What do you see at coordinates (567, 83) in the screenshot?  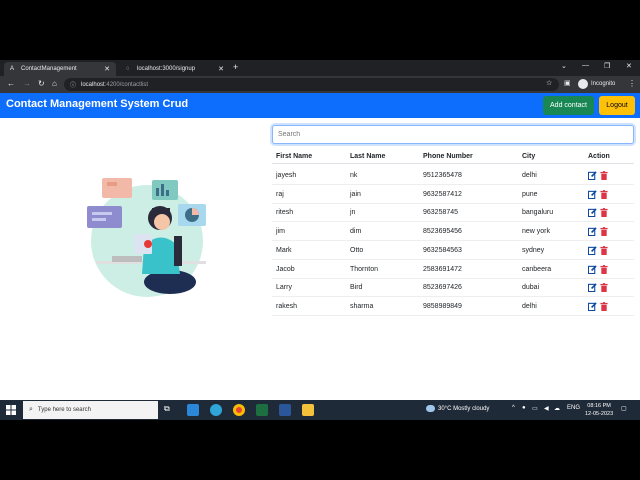 I see `side-panel-icon: ▣` at bounding box center [567, 83].